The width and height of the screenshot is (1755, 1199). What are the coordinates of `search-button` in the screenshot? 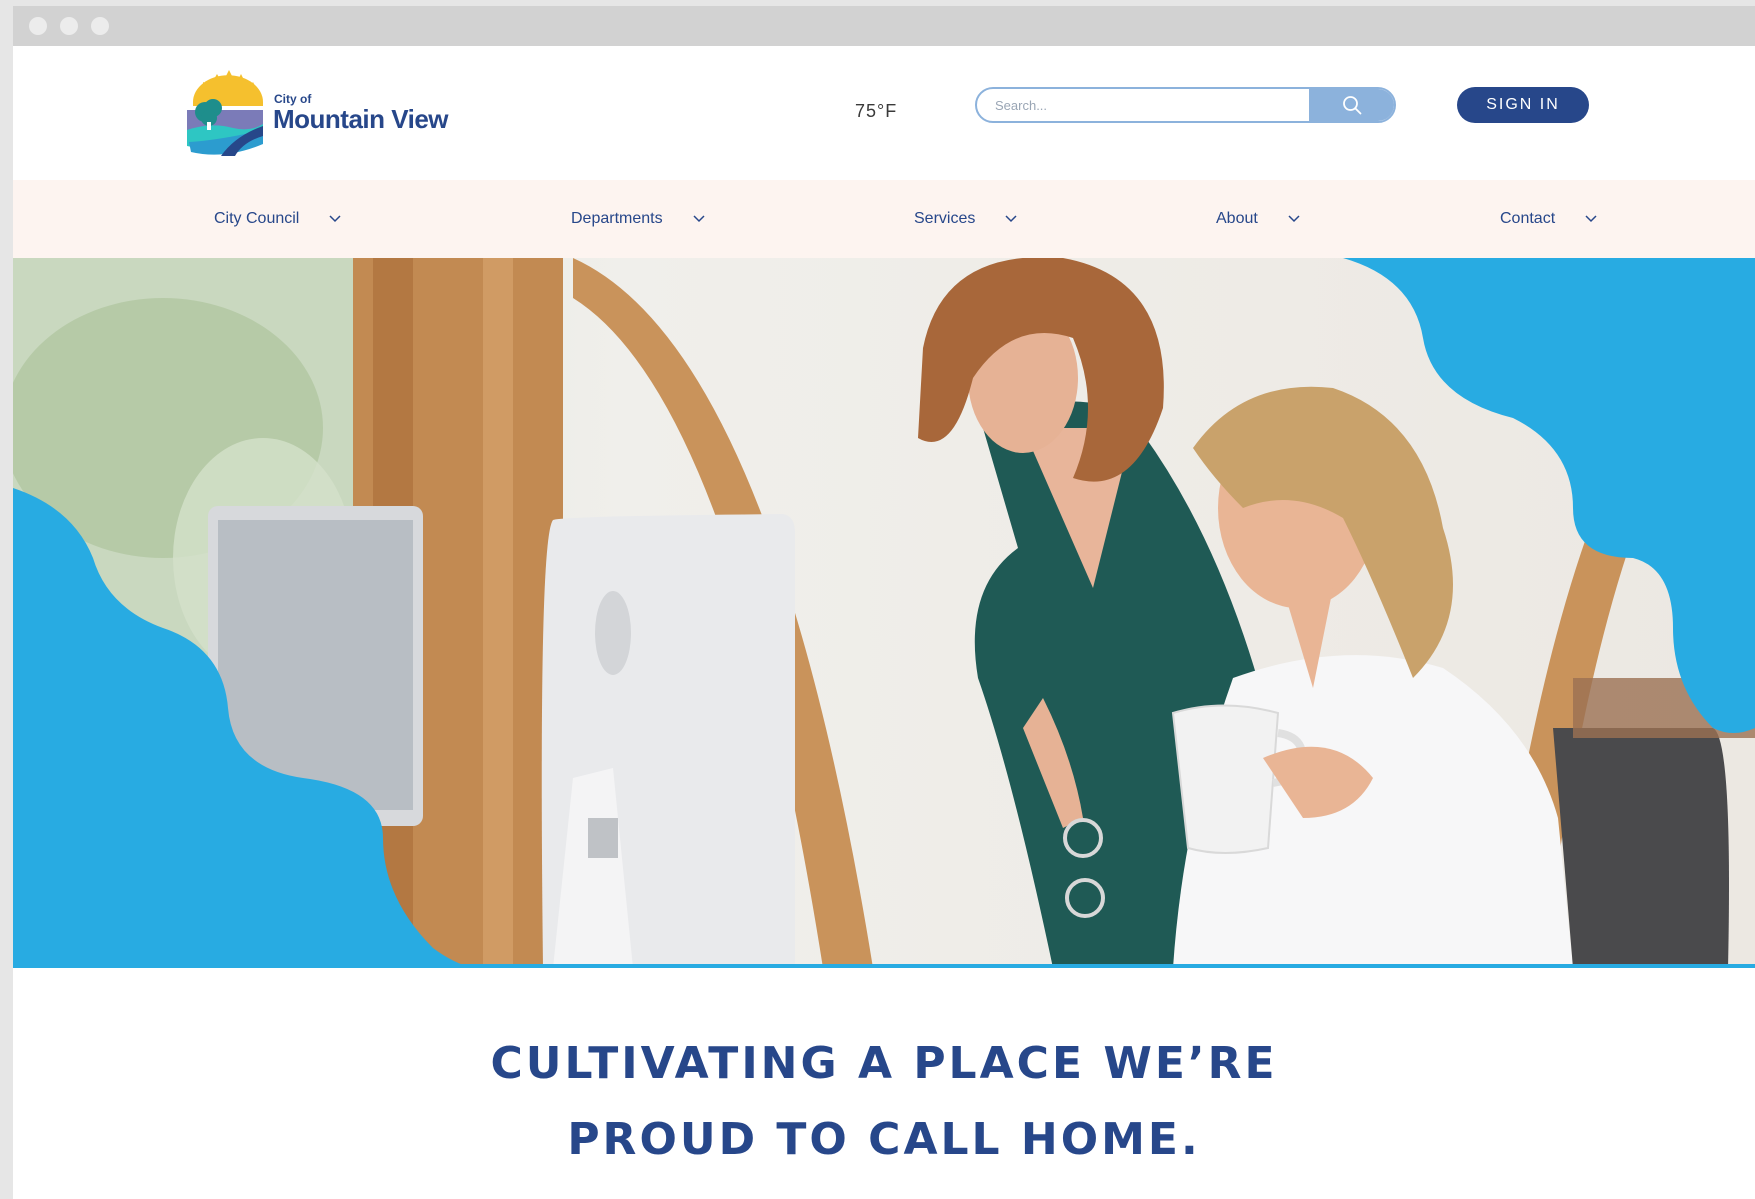 It's located at (1351, 105).